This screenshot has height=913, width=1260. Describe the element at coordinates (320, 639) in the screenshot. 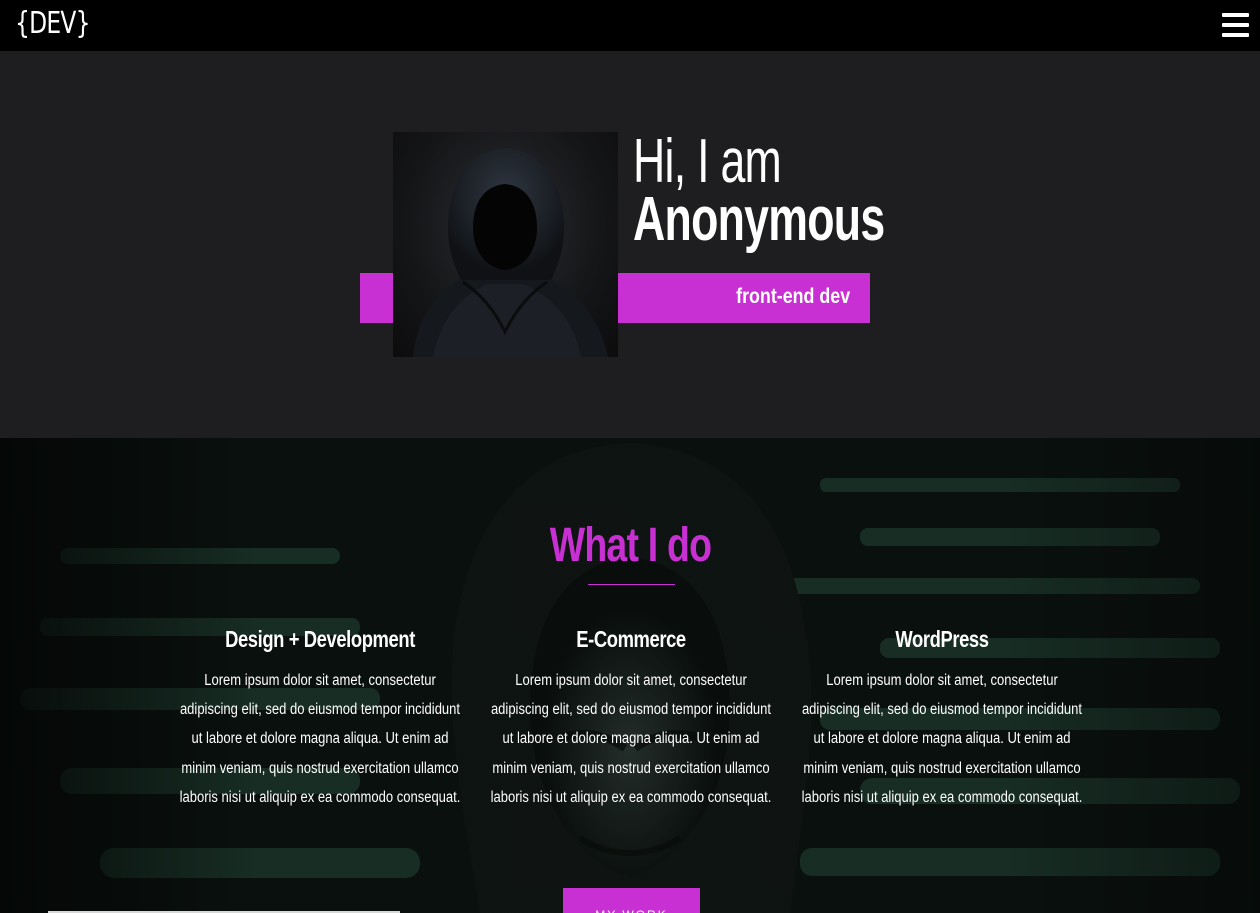

I see `service-title: Design + Development` at that location.